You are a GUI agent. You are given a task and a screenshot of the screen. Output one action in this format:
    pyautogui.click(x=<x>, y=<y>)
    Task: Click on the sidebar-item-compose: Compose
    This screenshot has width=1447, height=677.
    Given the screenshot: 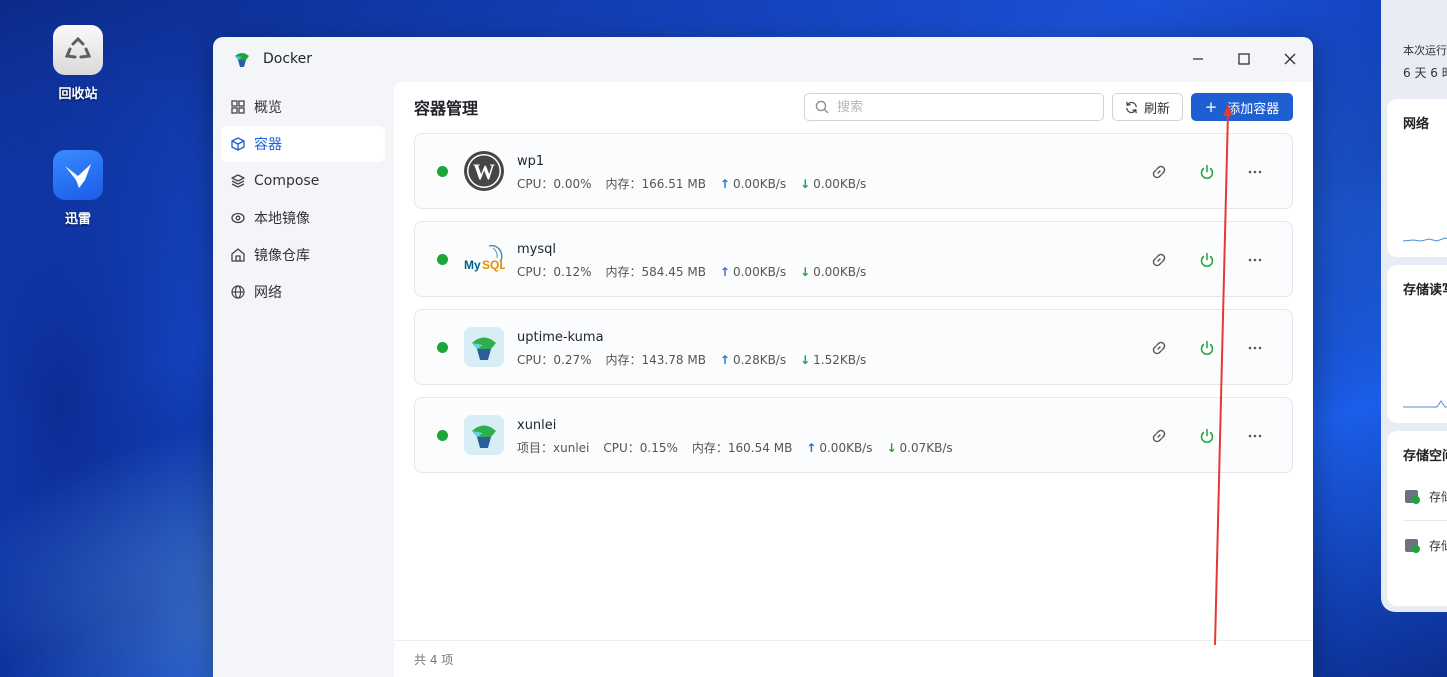 What is the action you would take?
    pyautogui.click(x=303, y=181)
    